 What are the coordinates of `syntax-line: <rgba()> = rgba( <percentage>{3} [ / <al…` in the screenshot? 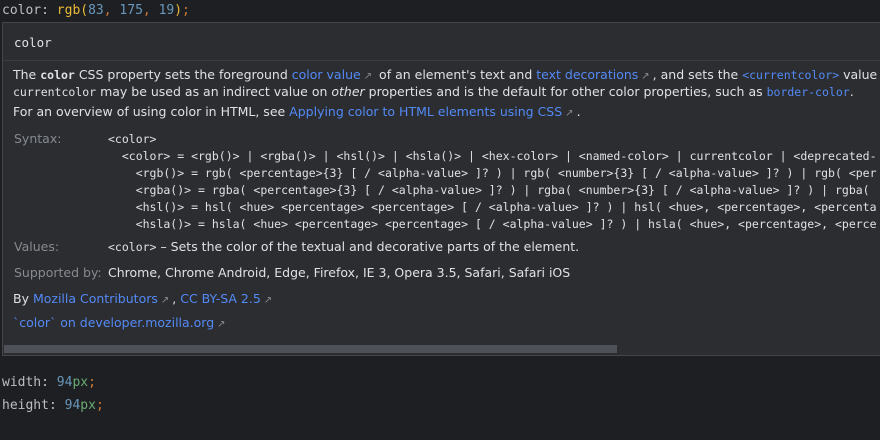 It's located at (489, 190).